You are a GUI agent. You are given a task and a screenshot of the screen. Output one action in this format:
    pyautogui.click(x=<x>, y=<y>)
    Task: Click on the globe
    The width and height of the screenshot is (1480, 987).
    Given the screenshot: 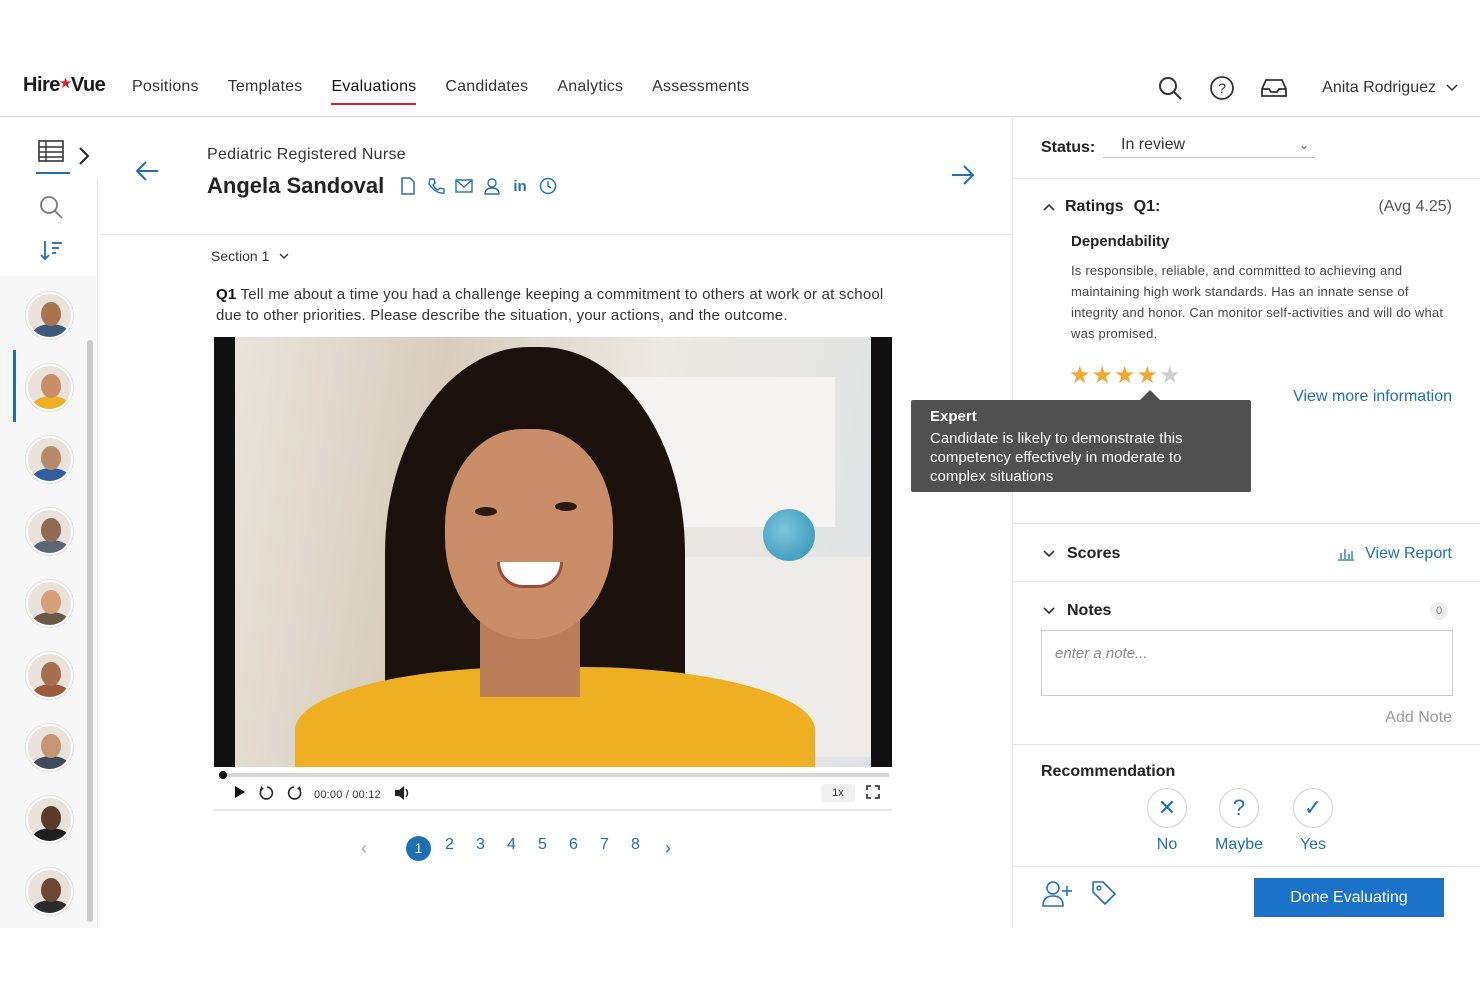 What is the action you would take?
    pyautogui.click(x=789, y=535)
    